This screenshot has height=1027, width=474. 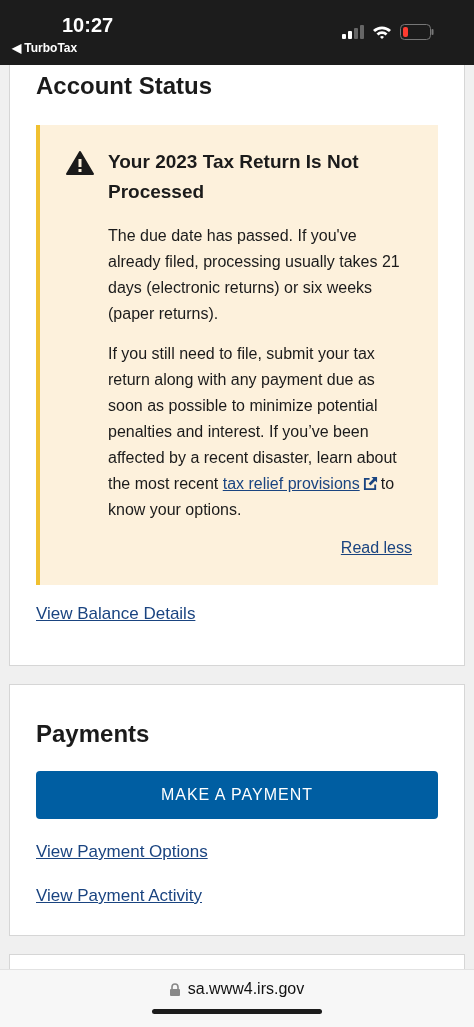 I want to click on back-link: ◀ TurboTax, so click(x=45, y=48).